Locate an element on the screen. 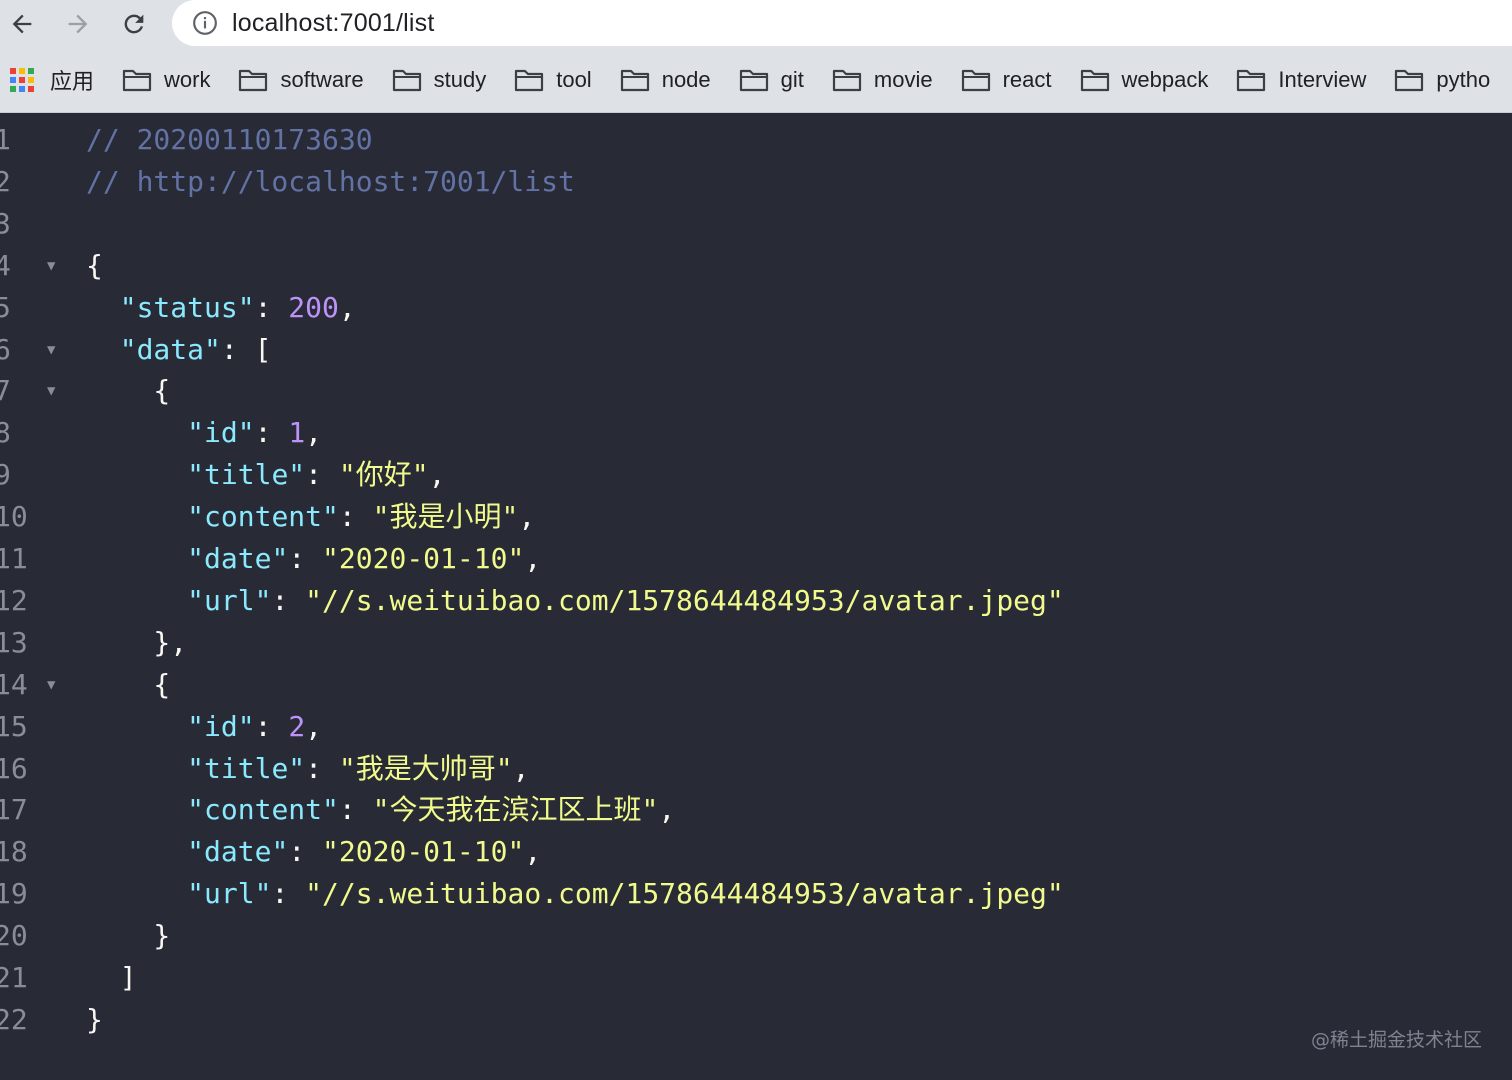 This screenshot has height=1080, width=1512. bookmark-label: node is located at coordinates (686, 79).